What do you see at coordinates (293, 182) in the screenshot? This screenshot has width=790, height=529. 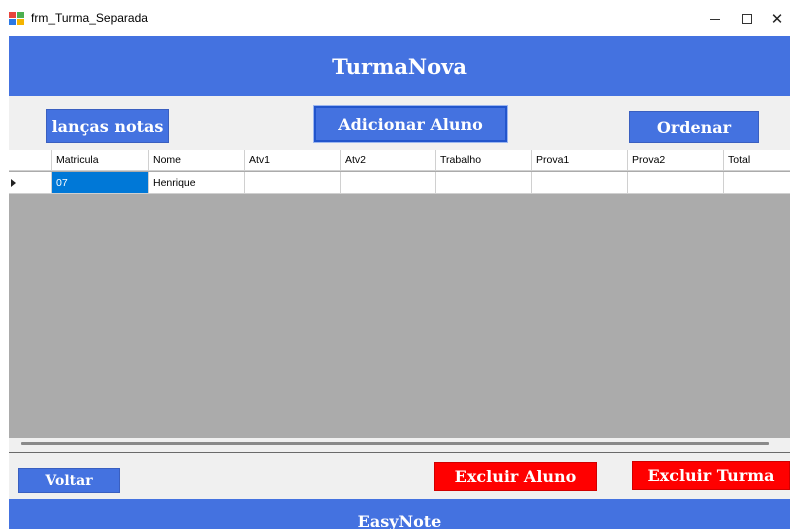 I see `cell-atv1` at bounding box center [293, 182].